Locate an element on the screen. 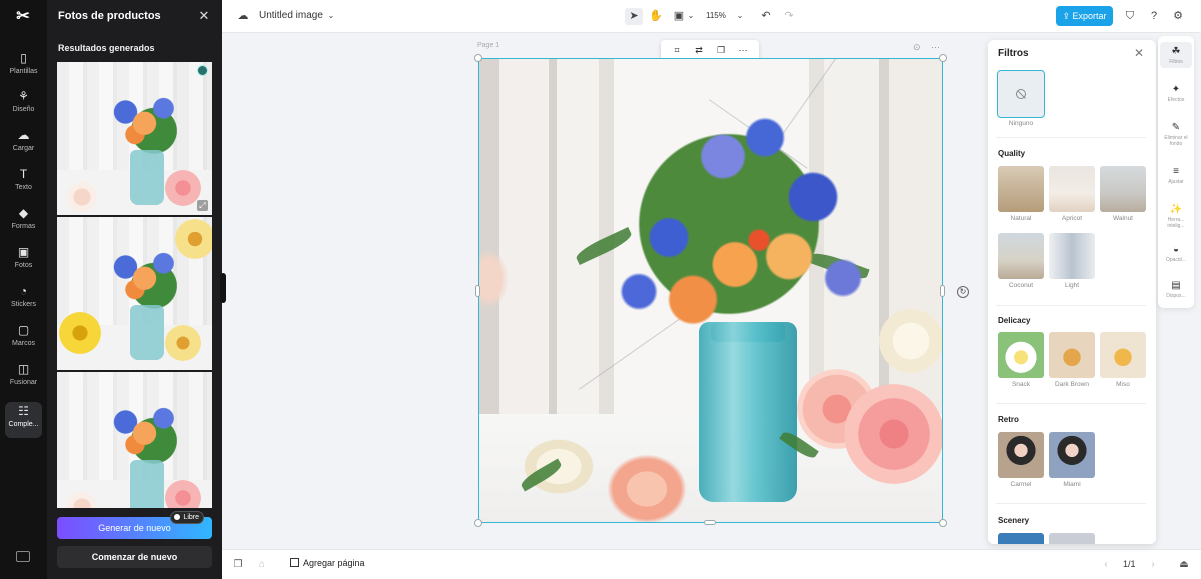 The width and height of the screenshot is (1201, 579). rail-item-texto: T Texto is located at coordinates (23, 183).